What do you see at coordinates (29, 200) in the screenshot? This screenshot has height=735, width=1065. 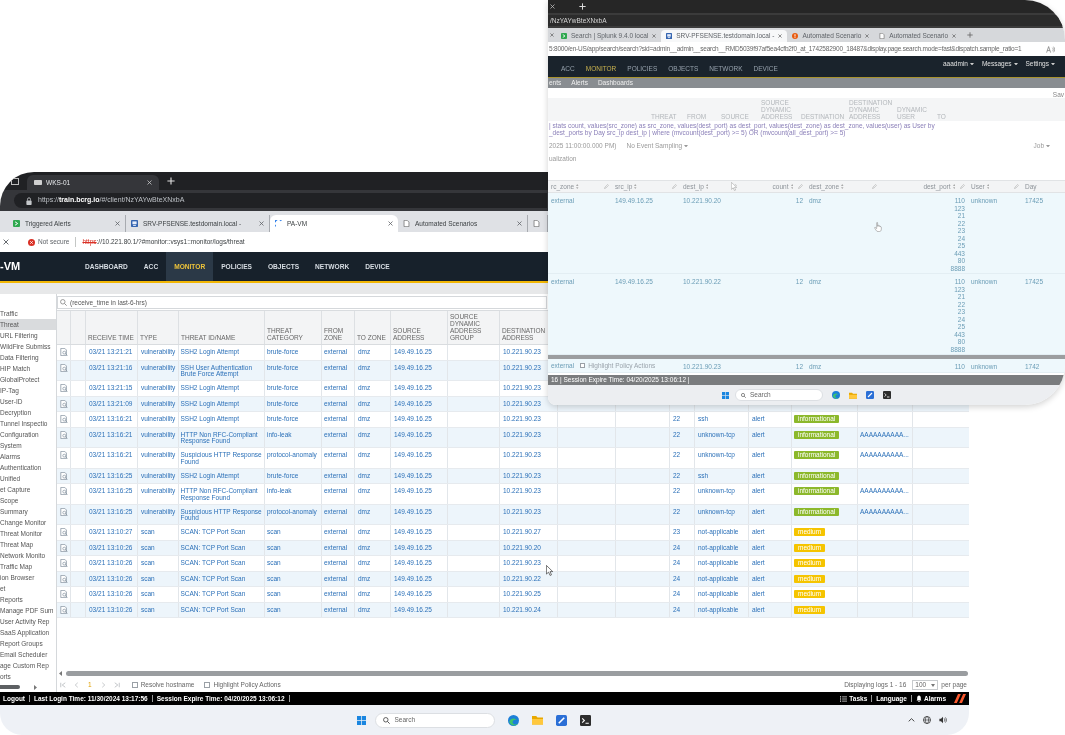 I see `lock-icon` at bounding box center [29, 200].